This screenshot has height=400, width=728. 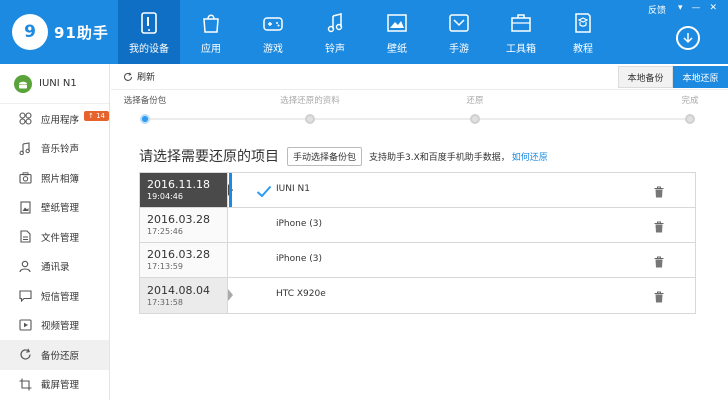 I want to click on update-count-badge: ↑ 14, so click(x=96, y=116).